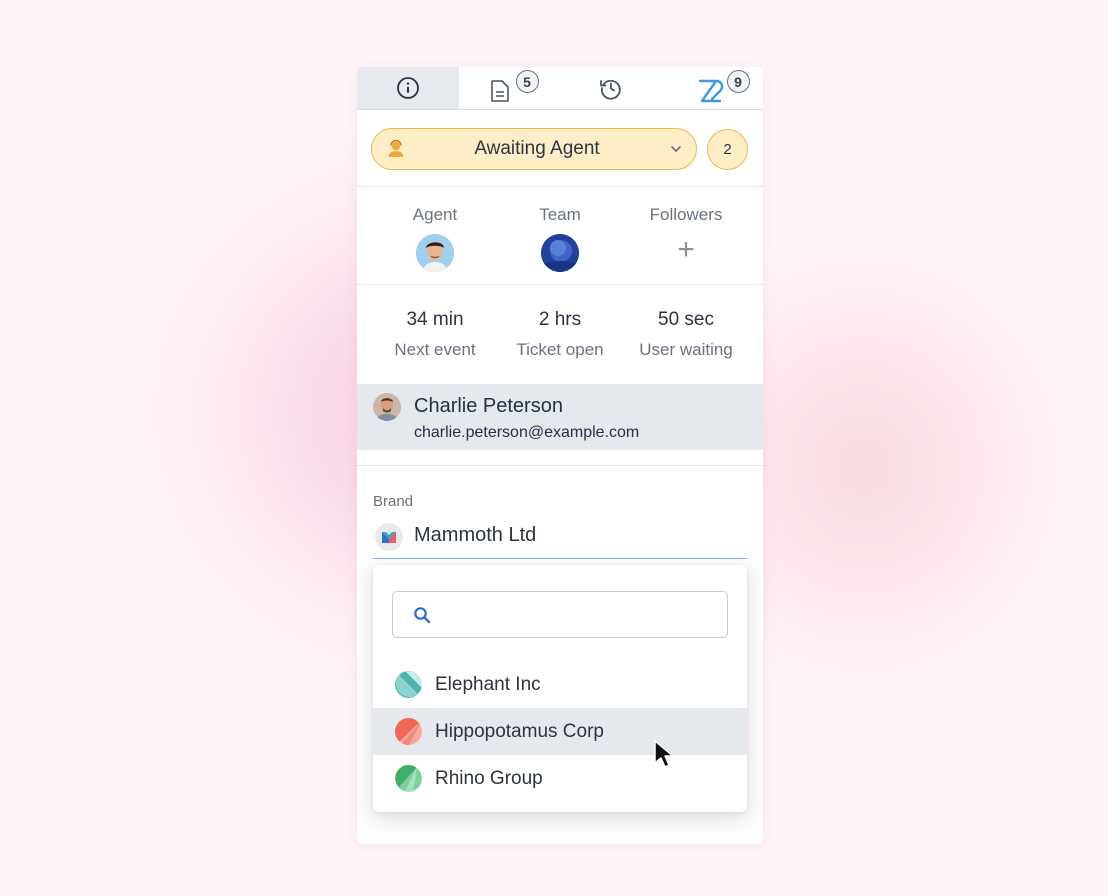 Image resolution: width=1108 pixels, height=896 pixels. I want to click on metric-value: 34 min, so click(435, 319).